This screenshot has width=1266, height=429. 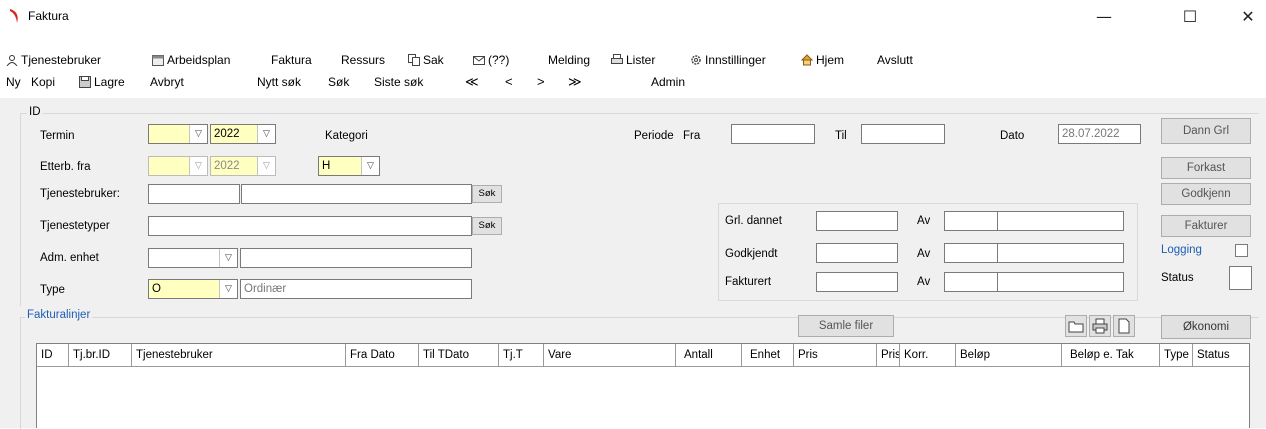 I want to click on grl-av-name-input, so click(x=1060, y=221).